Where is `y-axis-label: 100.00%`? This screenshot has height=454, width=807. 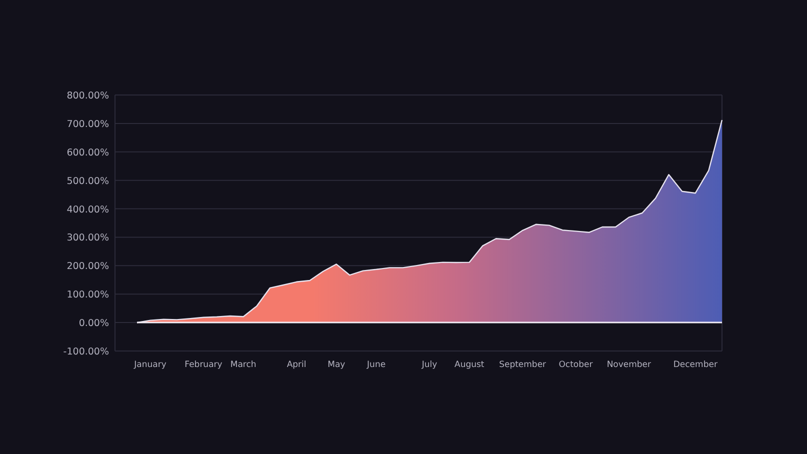
y-axis-label: 100.00% is located at coordinates (87, 295).